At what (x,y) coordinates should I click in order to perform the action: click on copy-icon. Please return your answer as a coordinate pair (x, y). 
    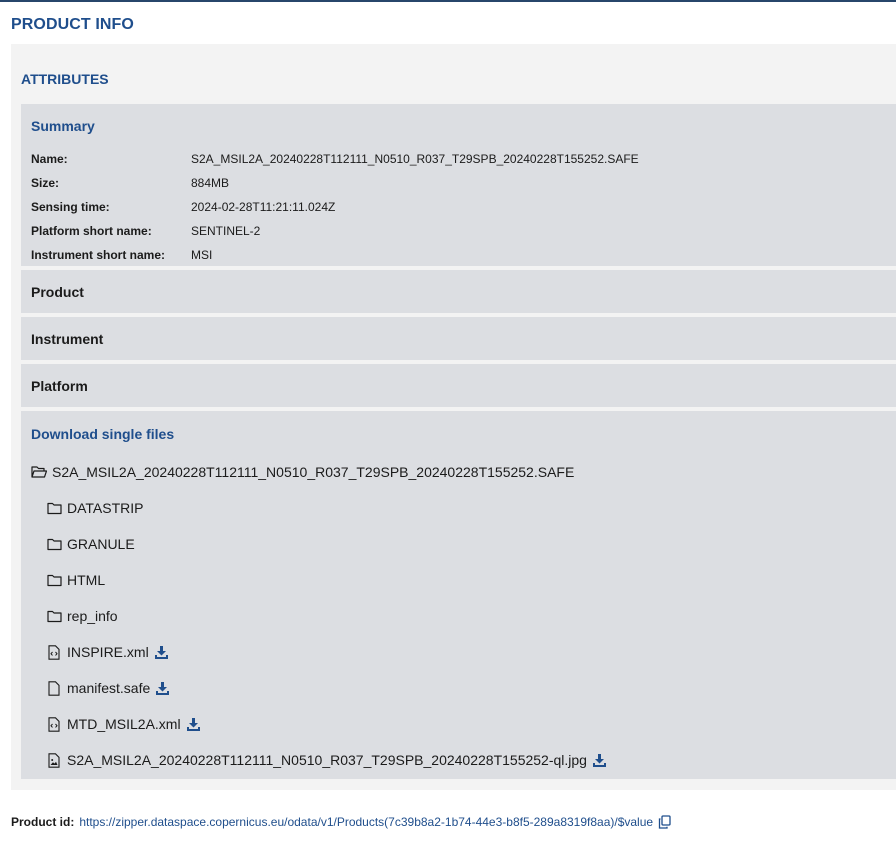
    Looking at the image, I should click on (665, 822).